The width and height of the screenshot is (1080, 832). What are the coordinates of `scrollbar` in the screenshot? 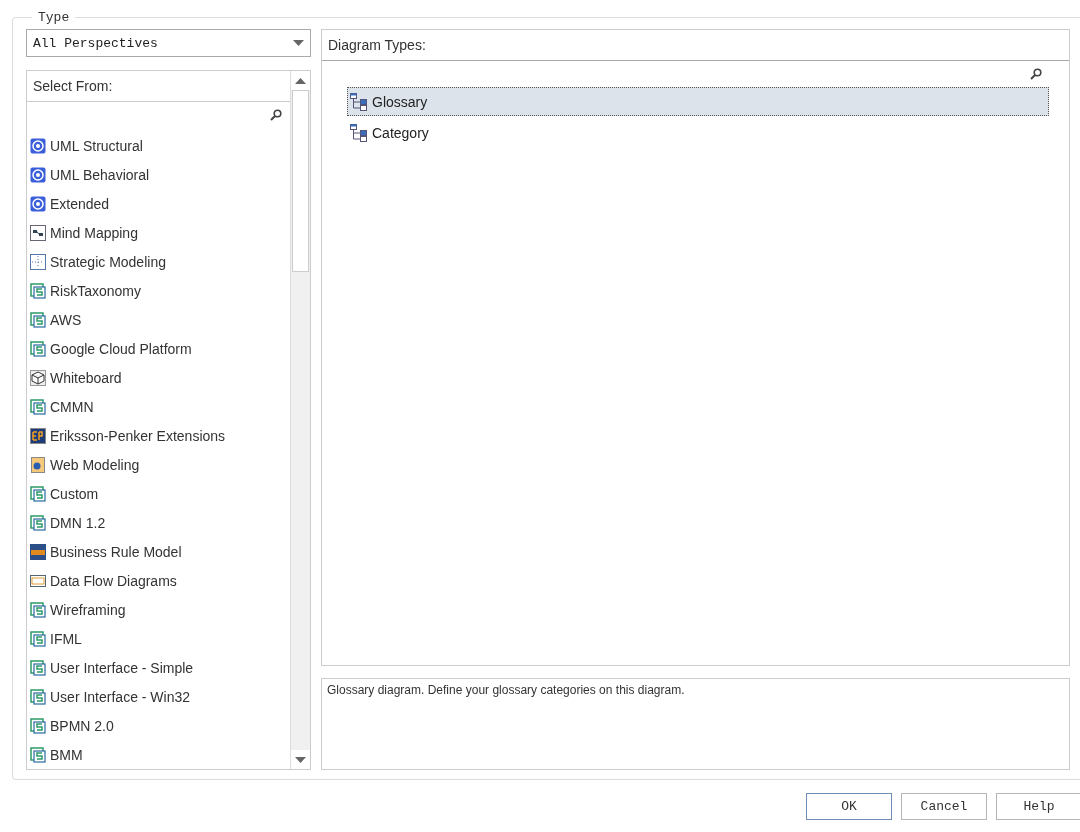 It's located at (300, 420).